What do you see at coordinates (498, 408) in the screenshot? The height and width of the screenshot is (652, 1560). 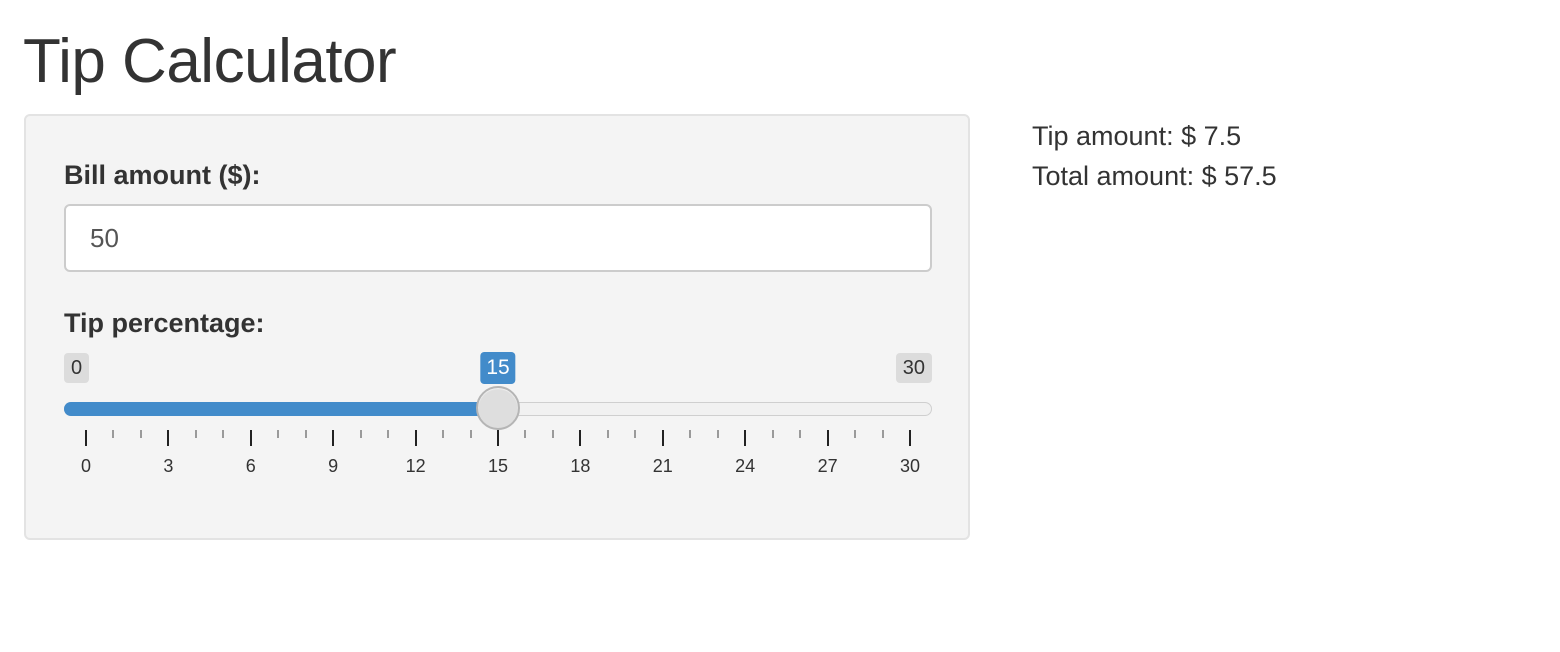 I see `slider-handle` at bounding box center [498, 408].